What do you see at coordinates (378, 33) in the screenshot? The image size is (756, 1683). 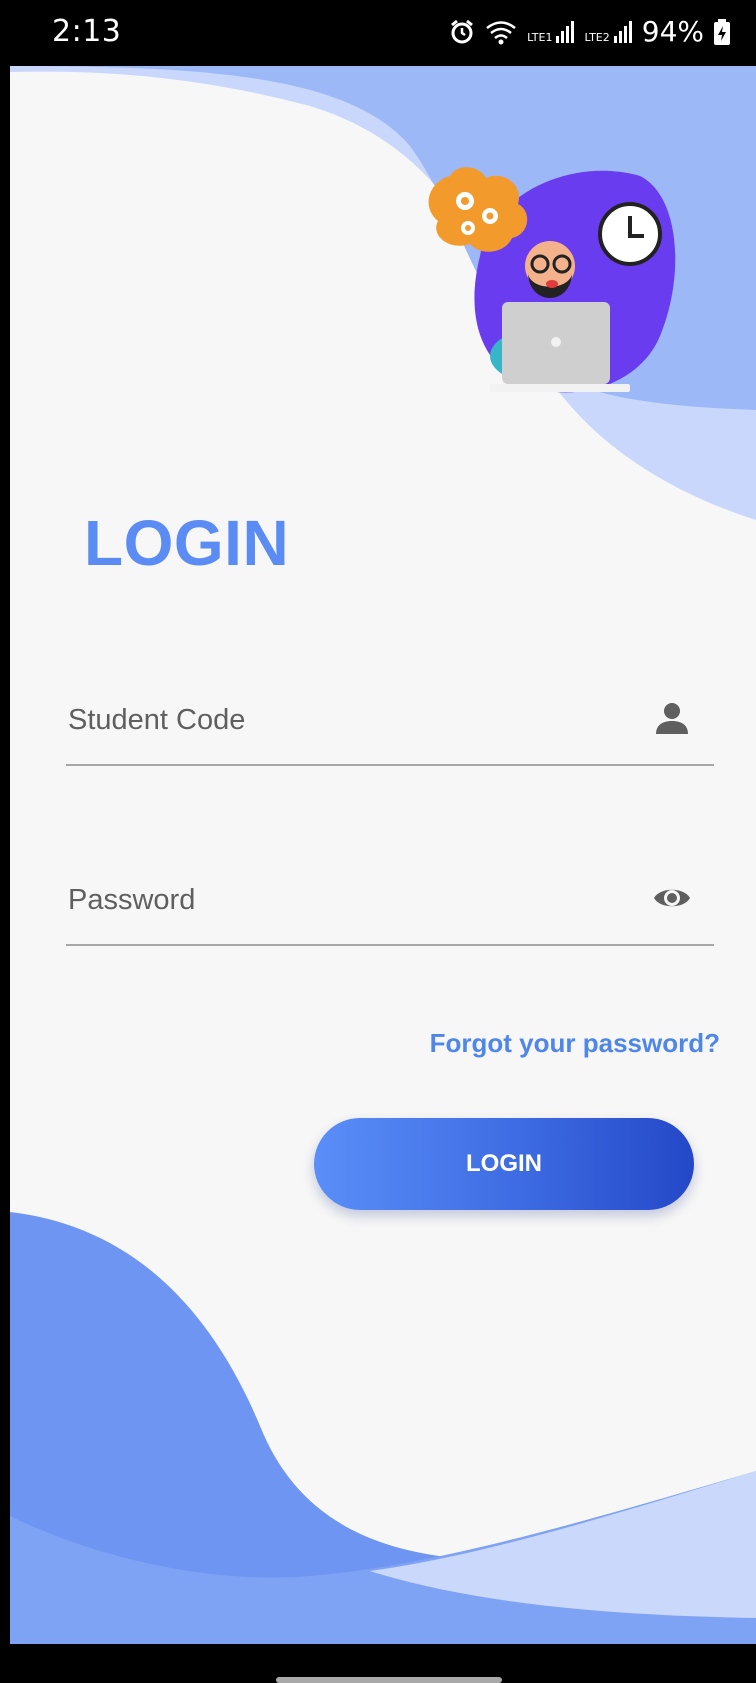 I see `status-bar: 2:13 LTE1 LTE2 94%` at bounding box center [378, 33].